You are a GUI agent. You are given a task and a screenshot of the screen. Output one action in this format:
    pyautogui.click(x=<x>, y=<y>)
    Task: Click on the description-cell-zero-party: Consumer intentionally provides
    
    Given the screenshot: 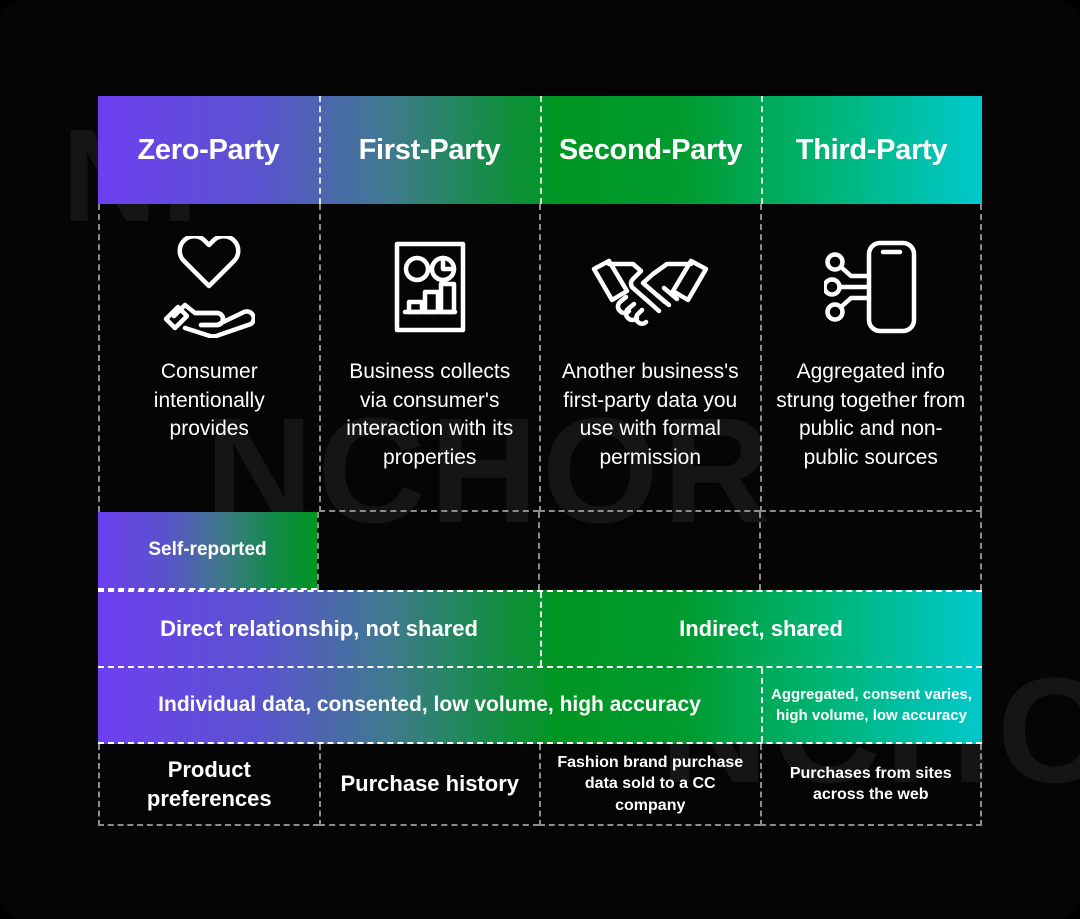 What is the action you would take?
    pyautogui.click(x=208, y=358)
    